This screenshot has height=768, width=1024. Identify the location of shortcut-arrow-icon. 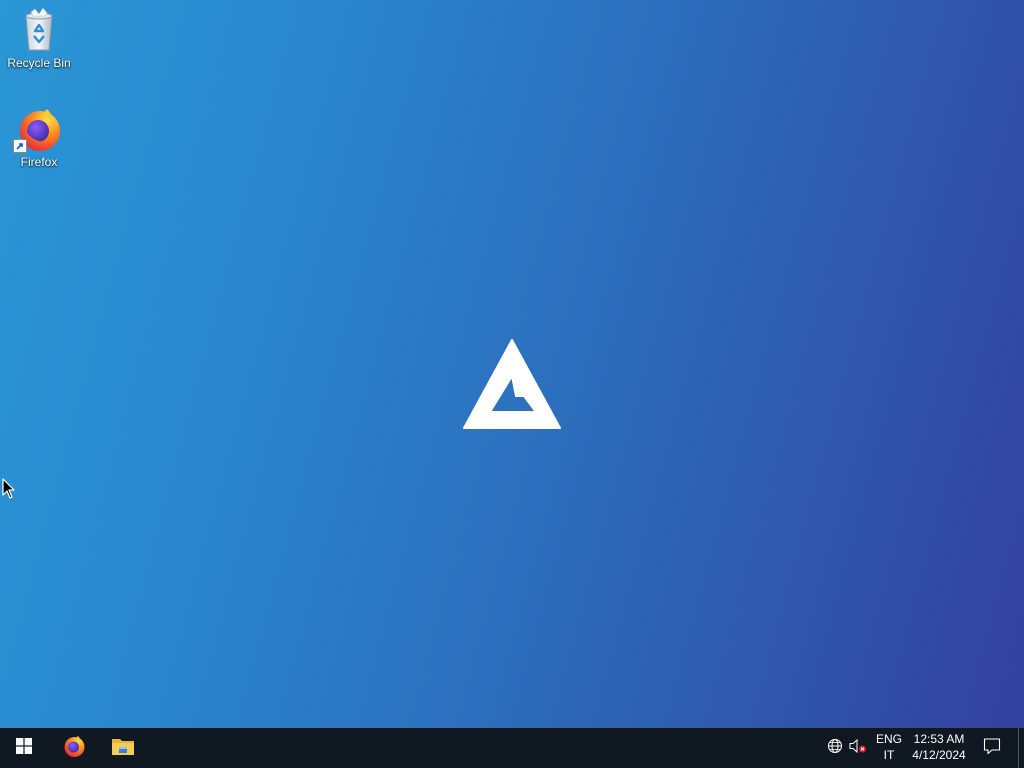
(20, 146).